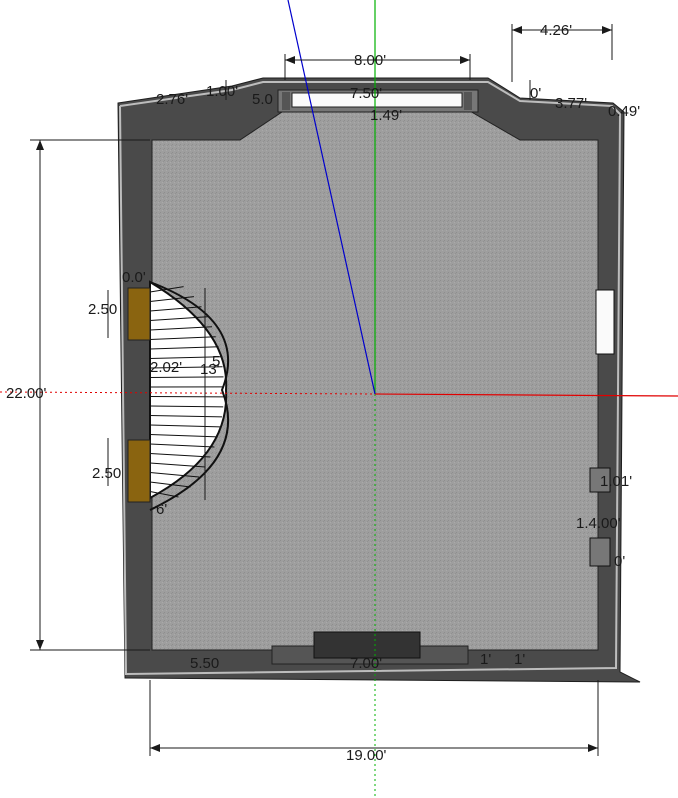 The image size is (678, 798). I want to click on dim-left-top-b: 1.00', so click(222, 91).